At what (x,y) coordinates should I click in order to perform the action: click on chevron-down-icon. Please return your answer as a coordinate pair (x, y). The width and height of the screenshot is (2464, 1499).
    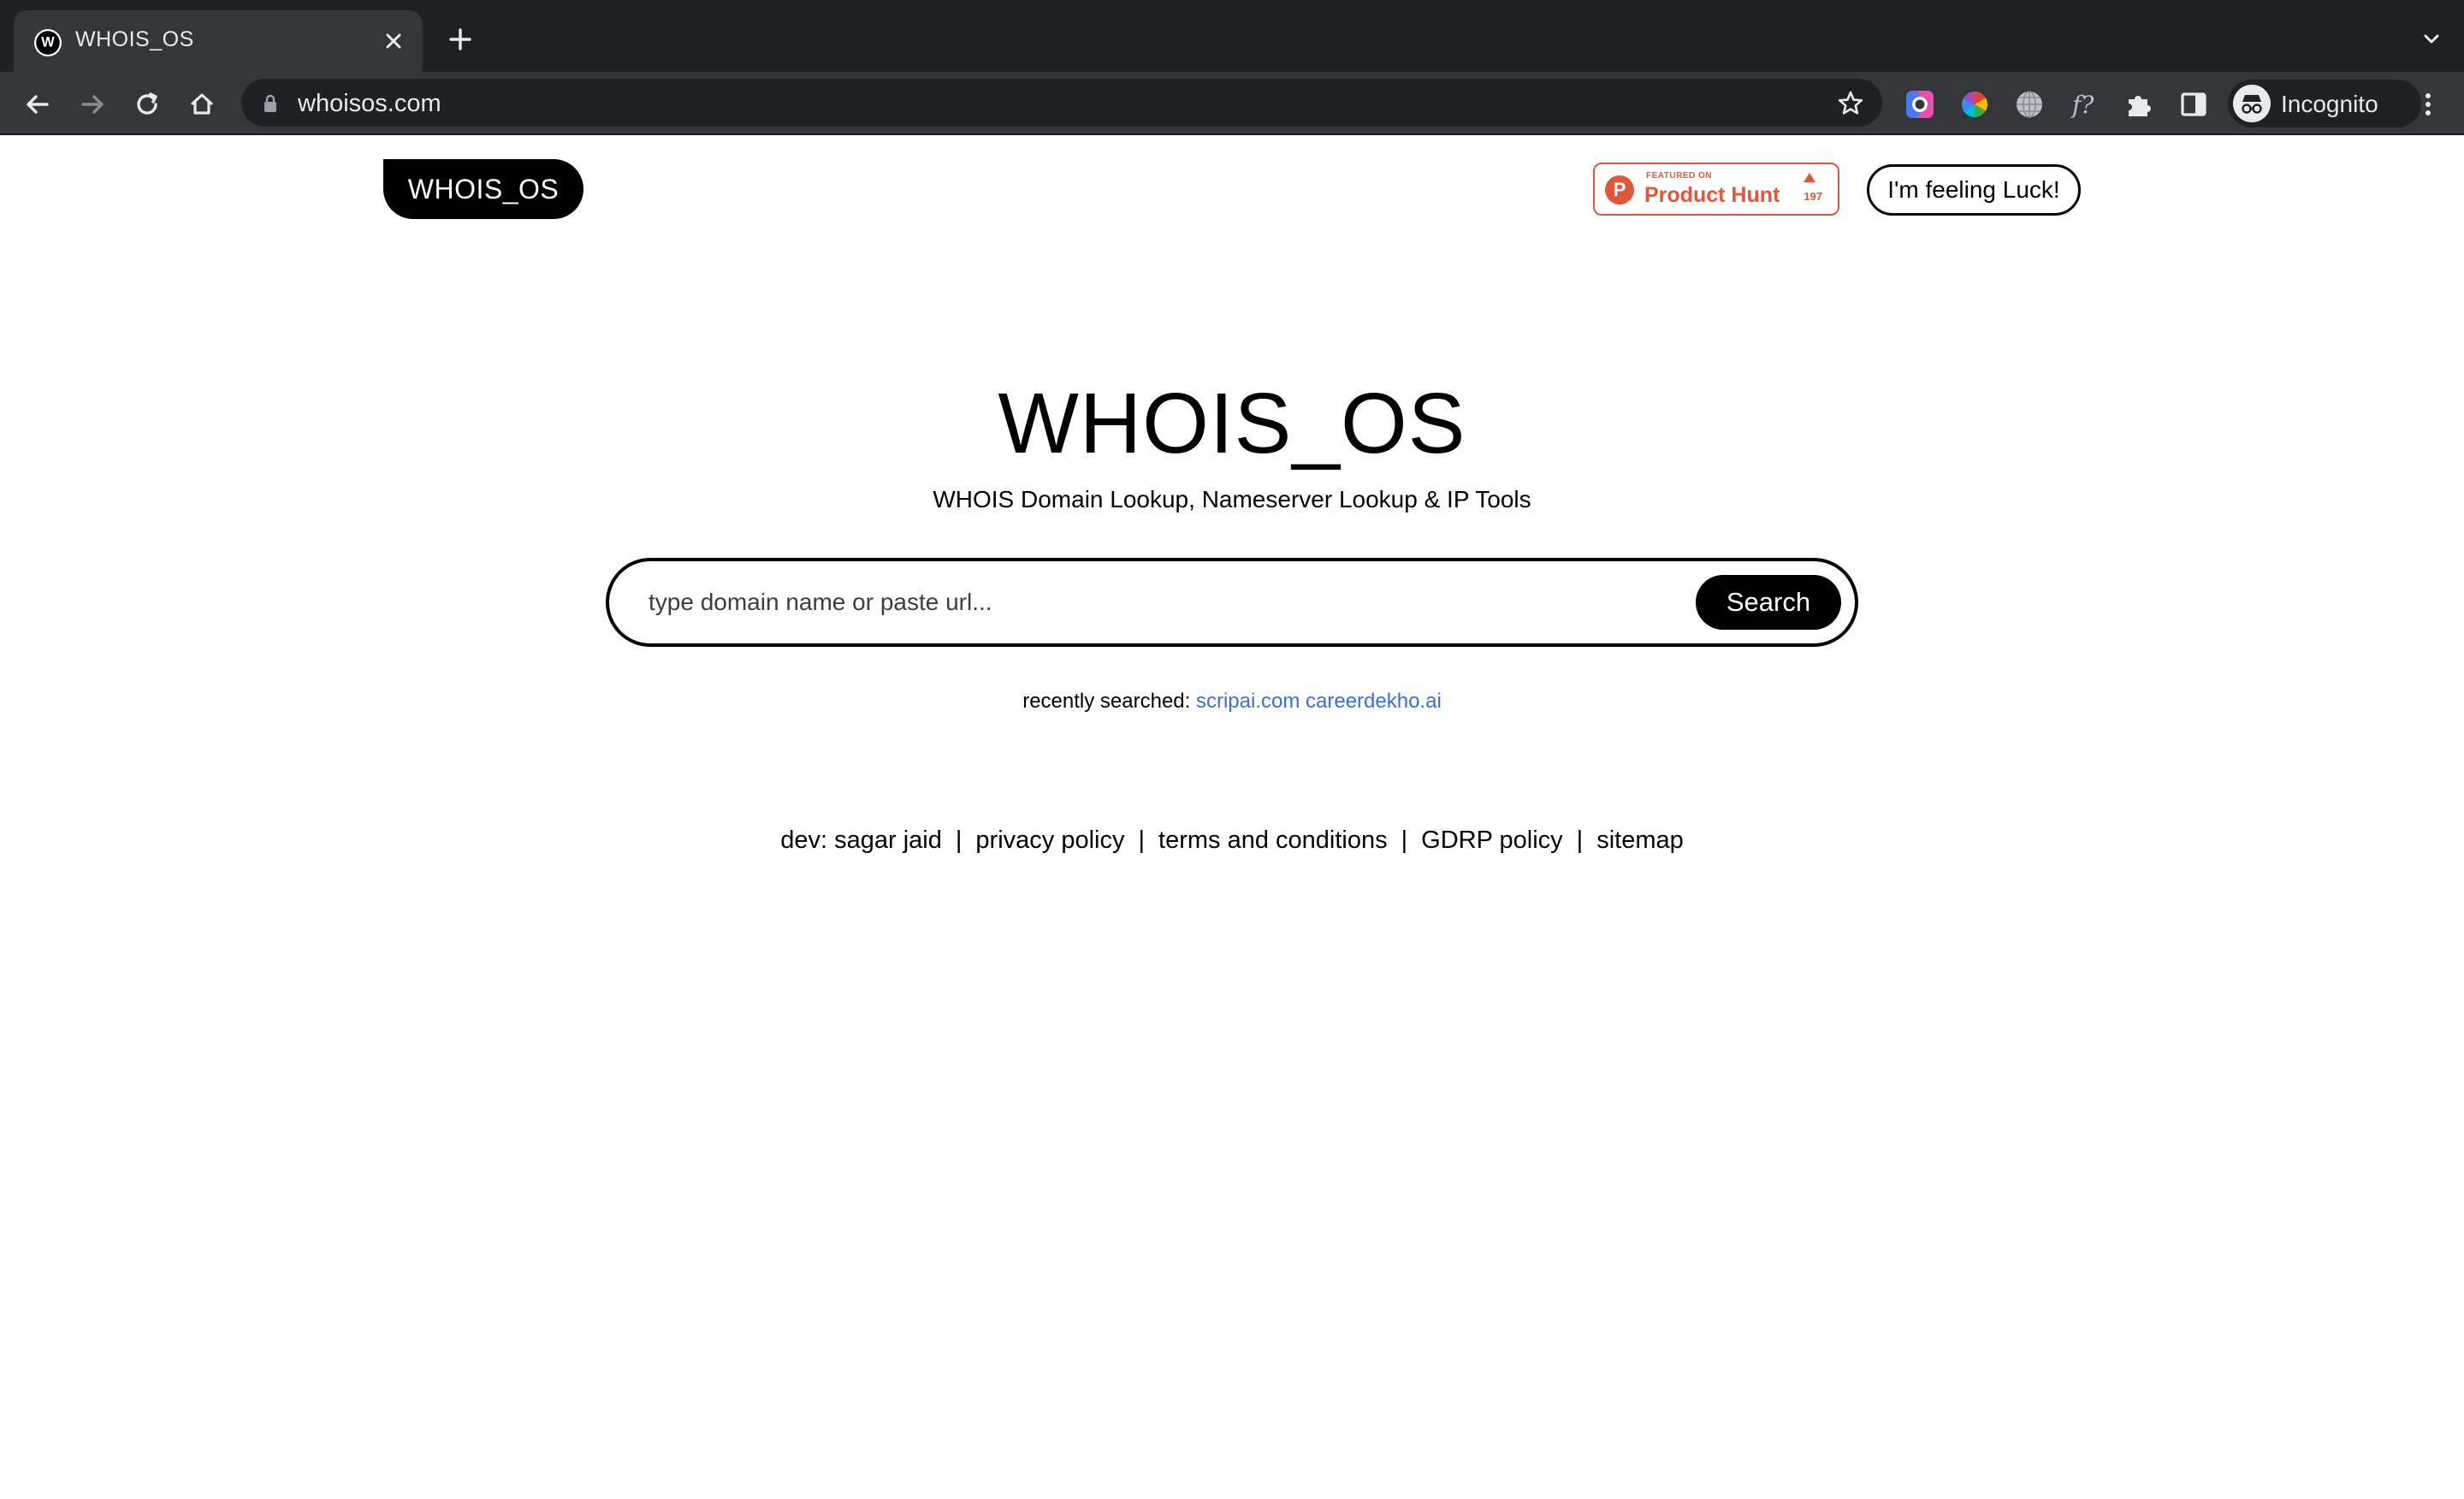
    Looking at the image, I should click on (2431, 39).